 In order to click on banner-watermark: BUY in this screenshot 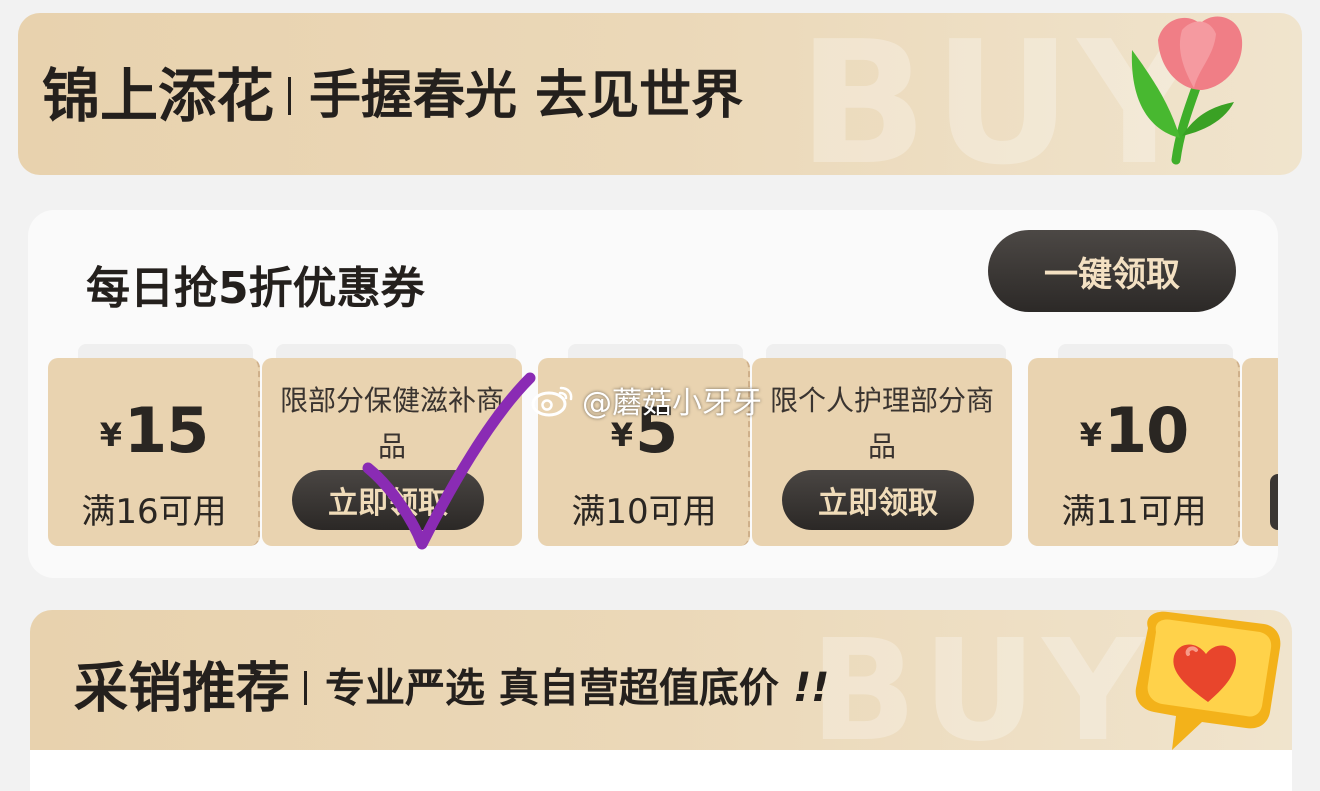, I will do `click(980, 680)`.